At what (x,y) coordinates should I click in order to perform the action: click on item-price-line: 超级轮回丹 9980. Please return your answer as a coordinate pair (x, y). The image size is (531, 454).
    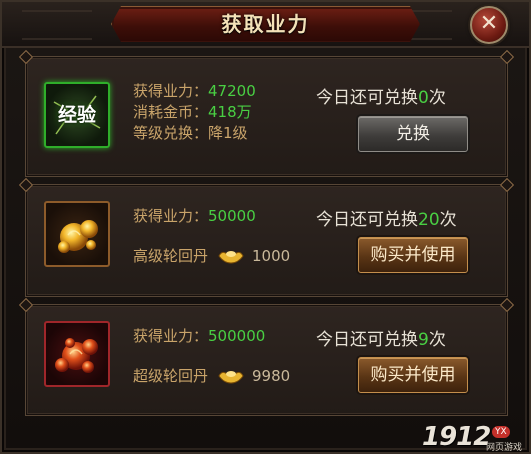
    Looking at the image, I should click on (211, 376).